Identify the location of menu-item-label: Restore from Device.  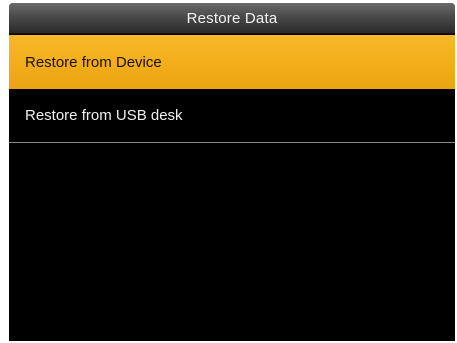
(93, 62).